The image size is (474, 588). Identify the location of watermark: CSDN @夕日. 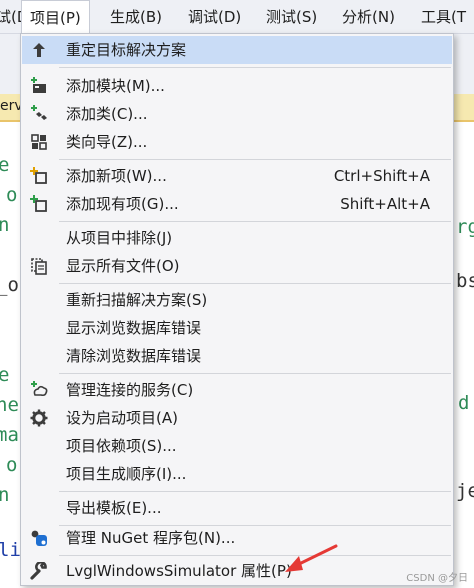
(437, 578).